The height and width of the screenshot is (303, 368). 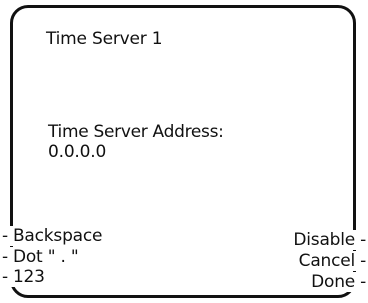 What do you see at coordinates (333, 282) in the screenshot?
I see `softkey-label: Done` at bounding box center [333, 282].